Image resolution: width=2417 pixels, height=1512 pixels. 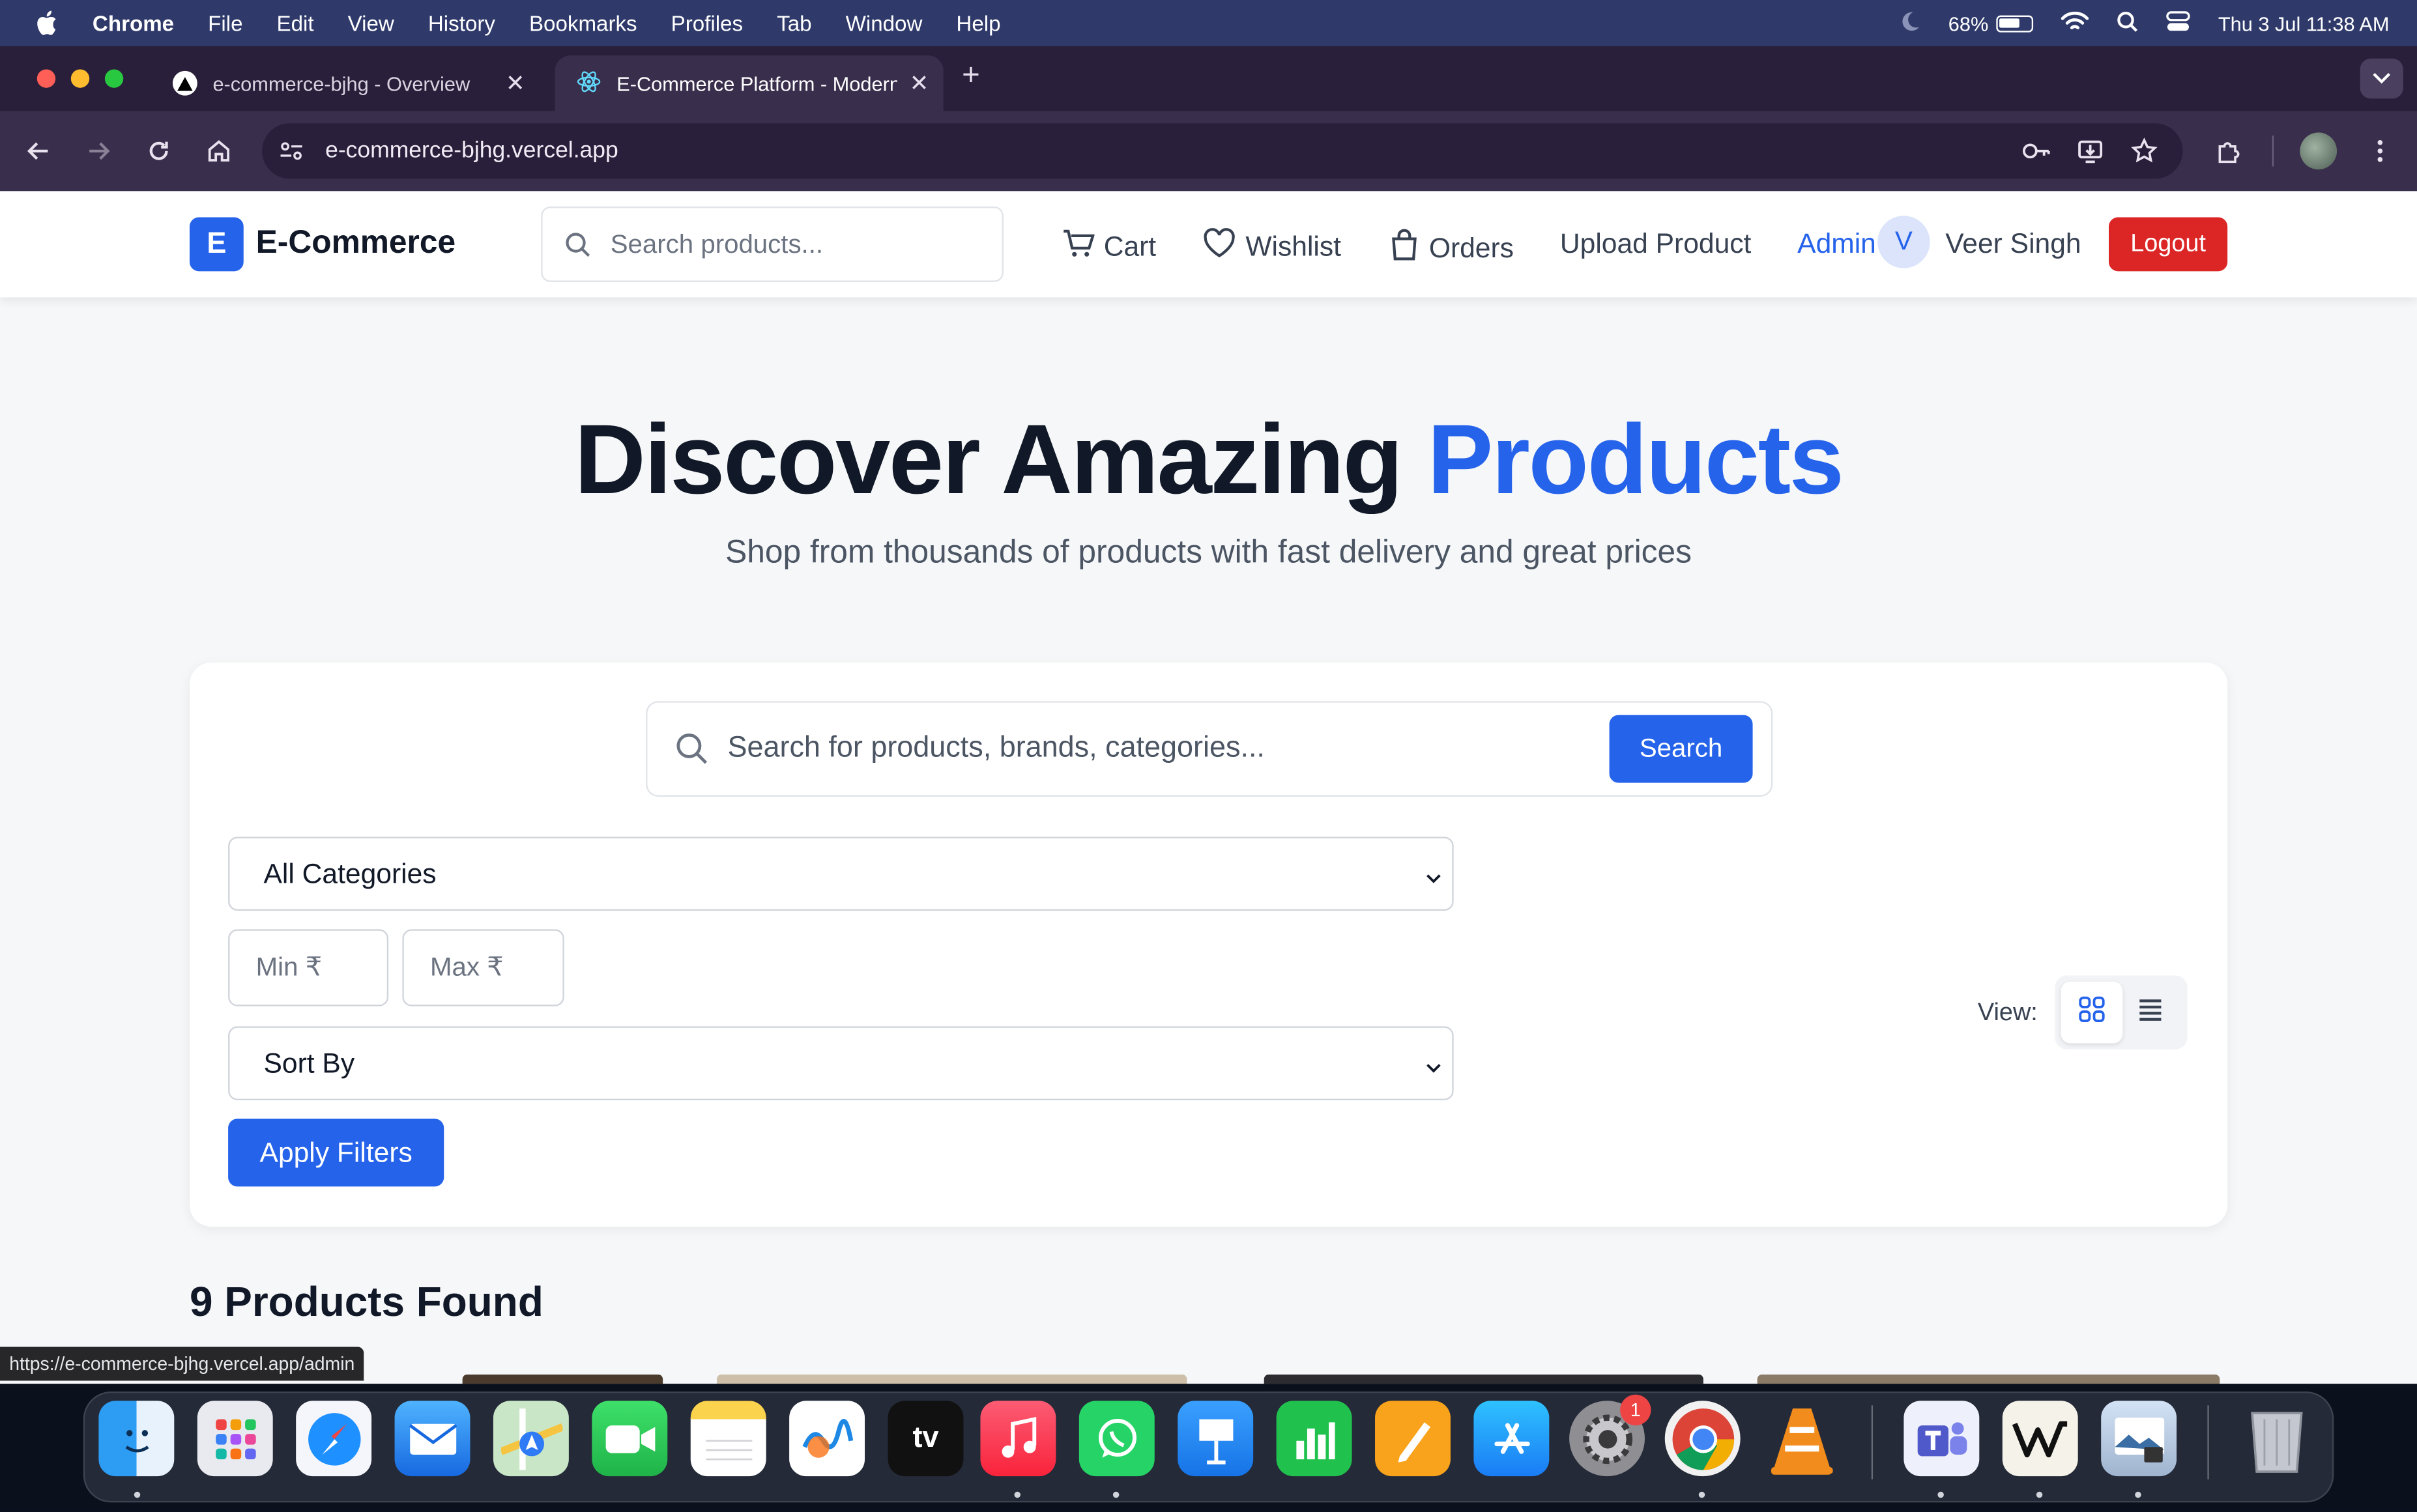 I want to click on chevron-down-icon, so click(x=1434, y=1068).